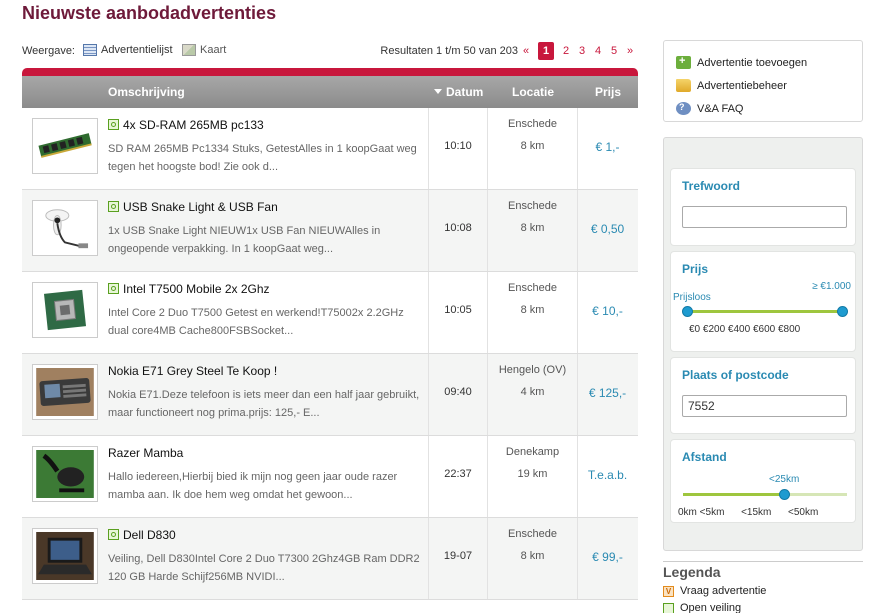 This screenshot has width=874, height=613. Describe the element at coordinates (566, 51) in the screenshot. I see `pager-page: 2` at that location.